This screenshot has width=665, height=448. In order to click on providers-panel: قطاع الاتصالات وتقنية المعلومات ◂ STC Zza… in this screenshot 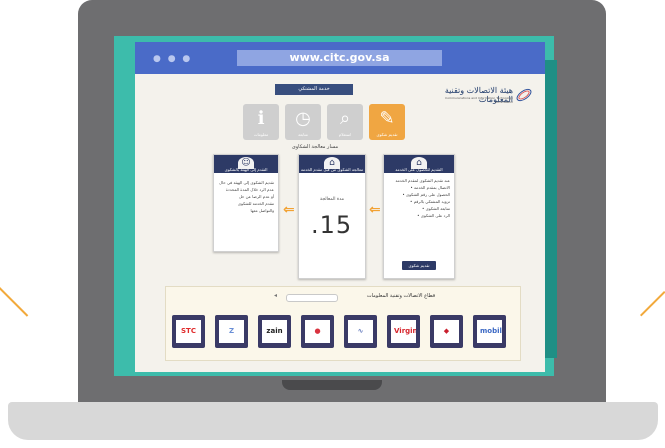, I will do `click(343, 323)`.